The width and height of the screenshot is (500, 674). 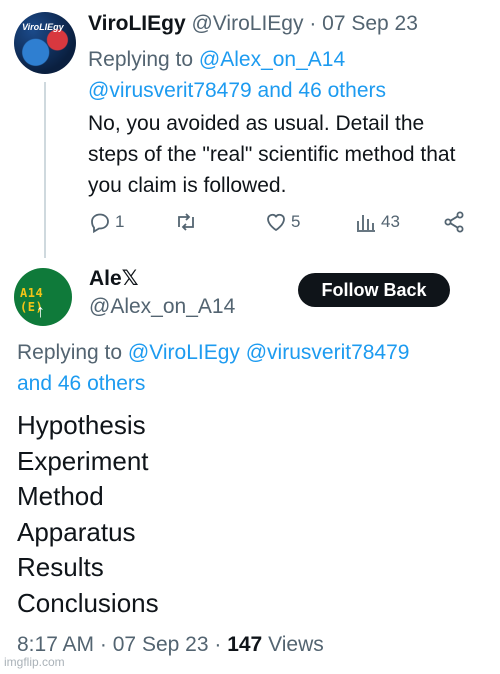 I want to click on like-count: 5, so click(x=296, y=221).